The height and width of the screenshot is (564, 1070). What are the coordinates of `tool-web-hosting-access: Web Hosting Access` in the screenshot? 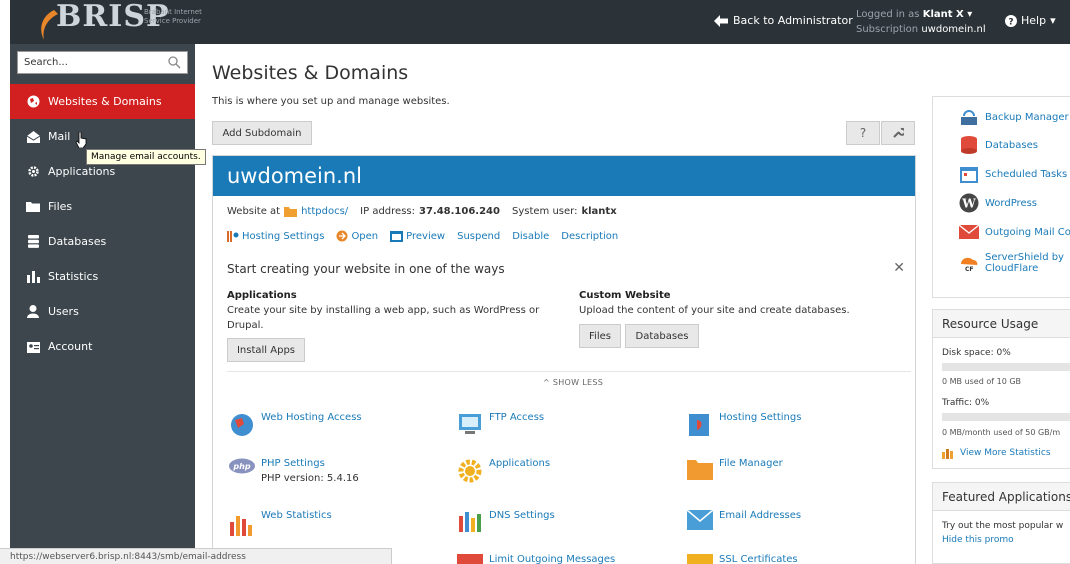 It's located at (295, 425).